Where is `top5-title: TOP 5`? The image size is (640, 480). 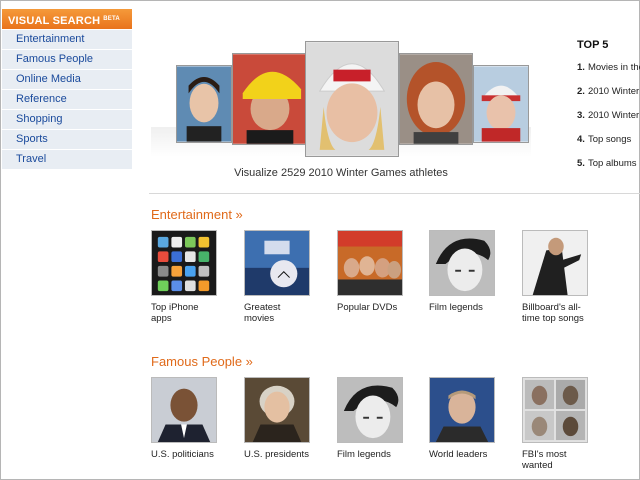 top5-title: TOP 5 is located at coordinates (593, 45).